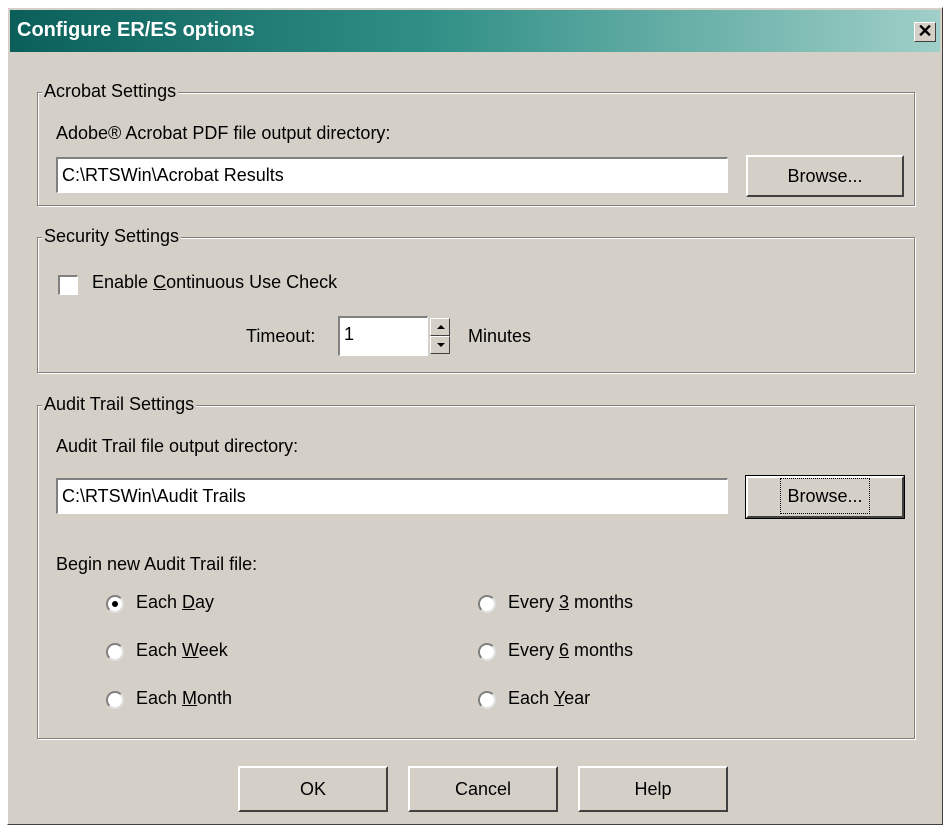 The image size is (947, 831). I want to click on help-button: Help, so click(653, 789).